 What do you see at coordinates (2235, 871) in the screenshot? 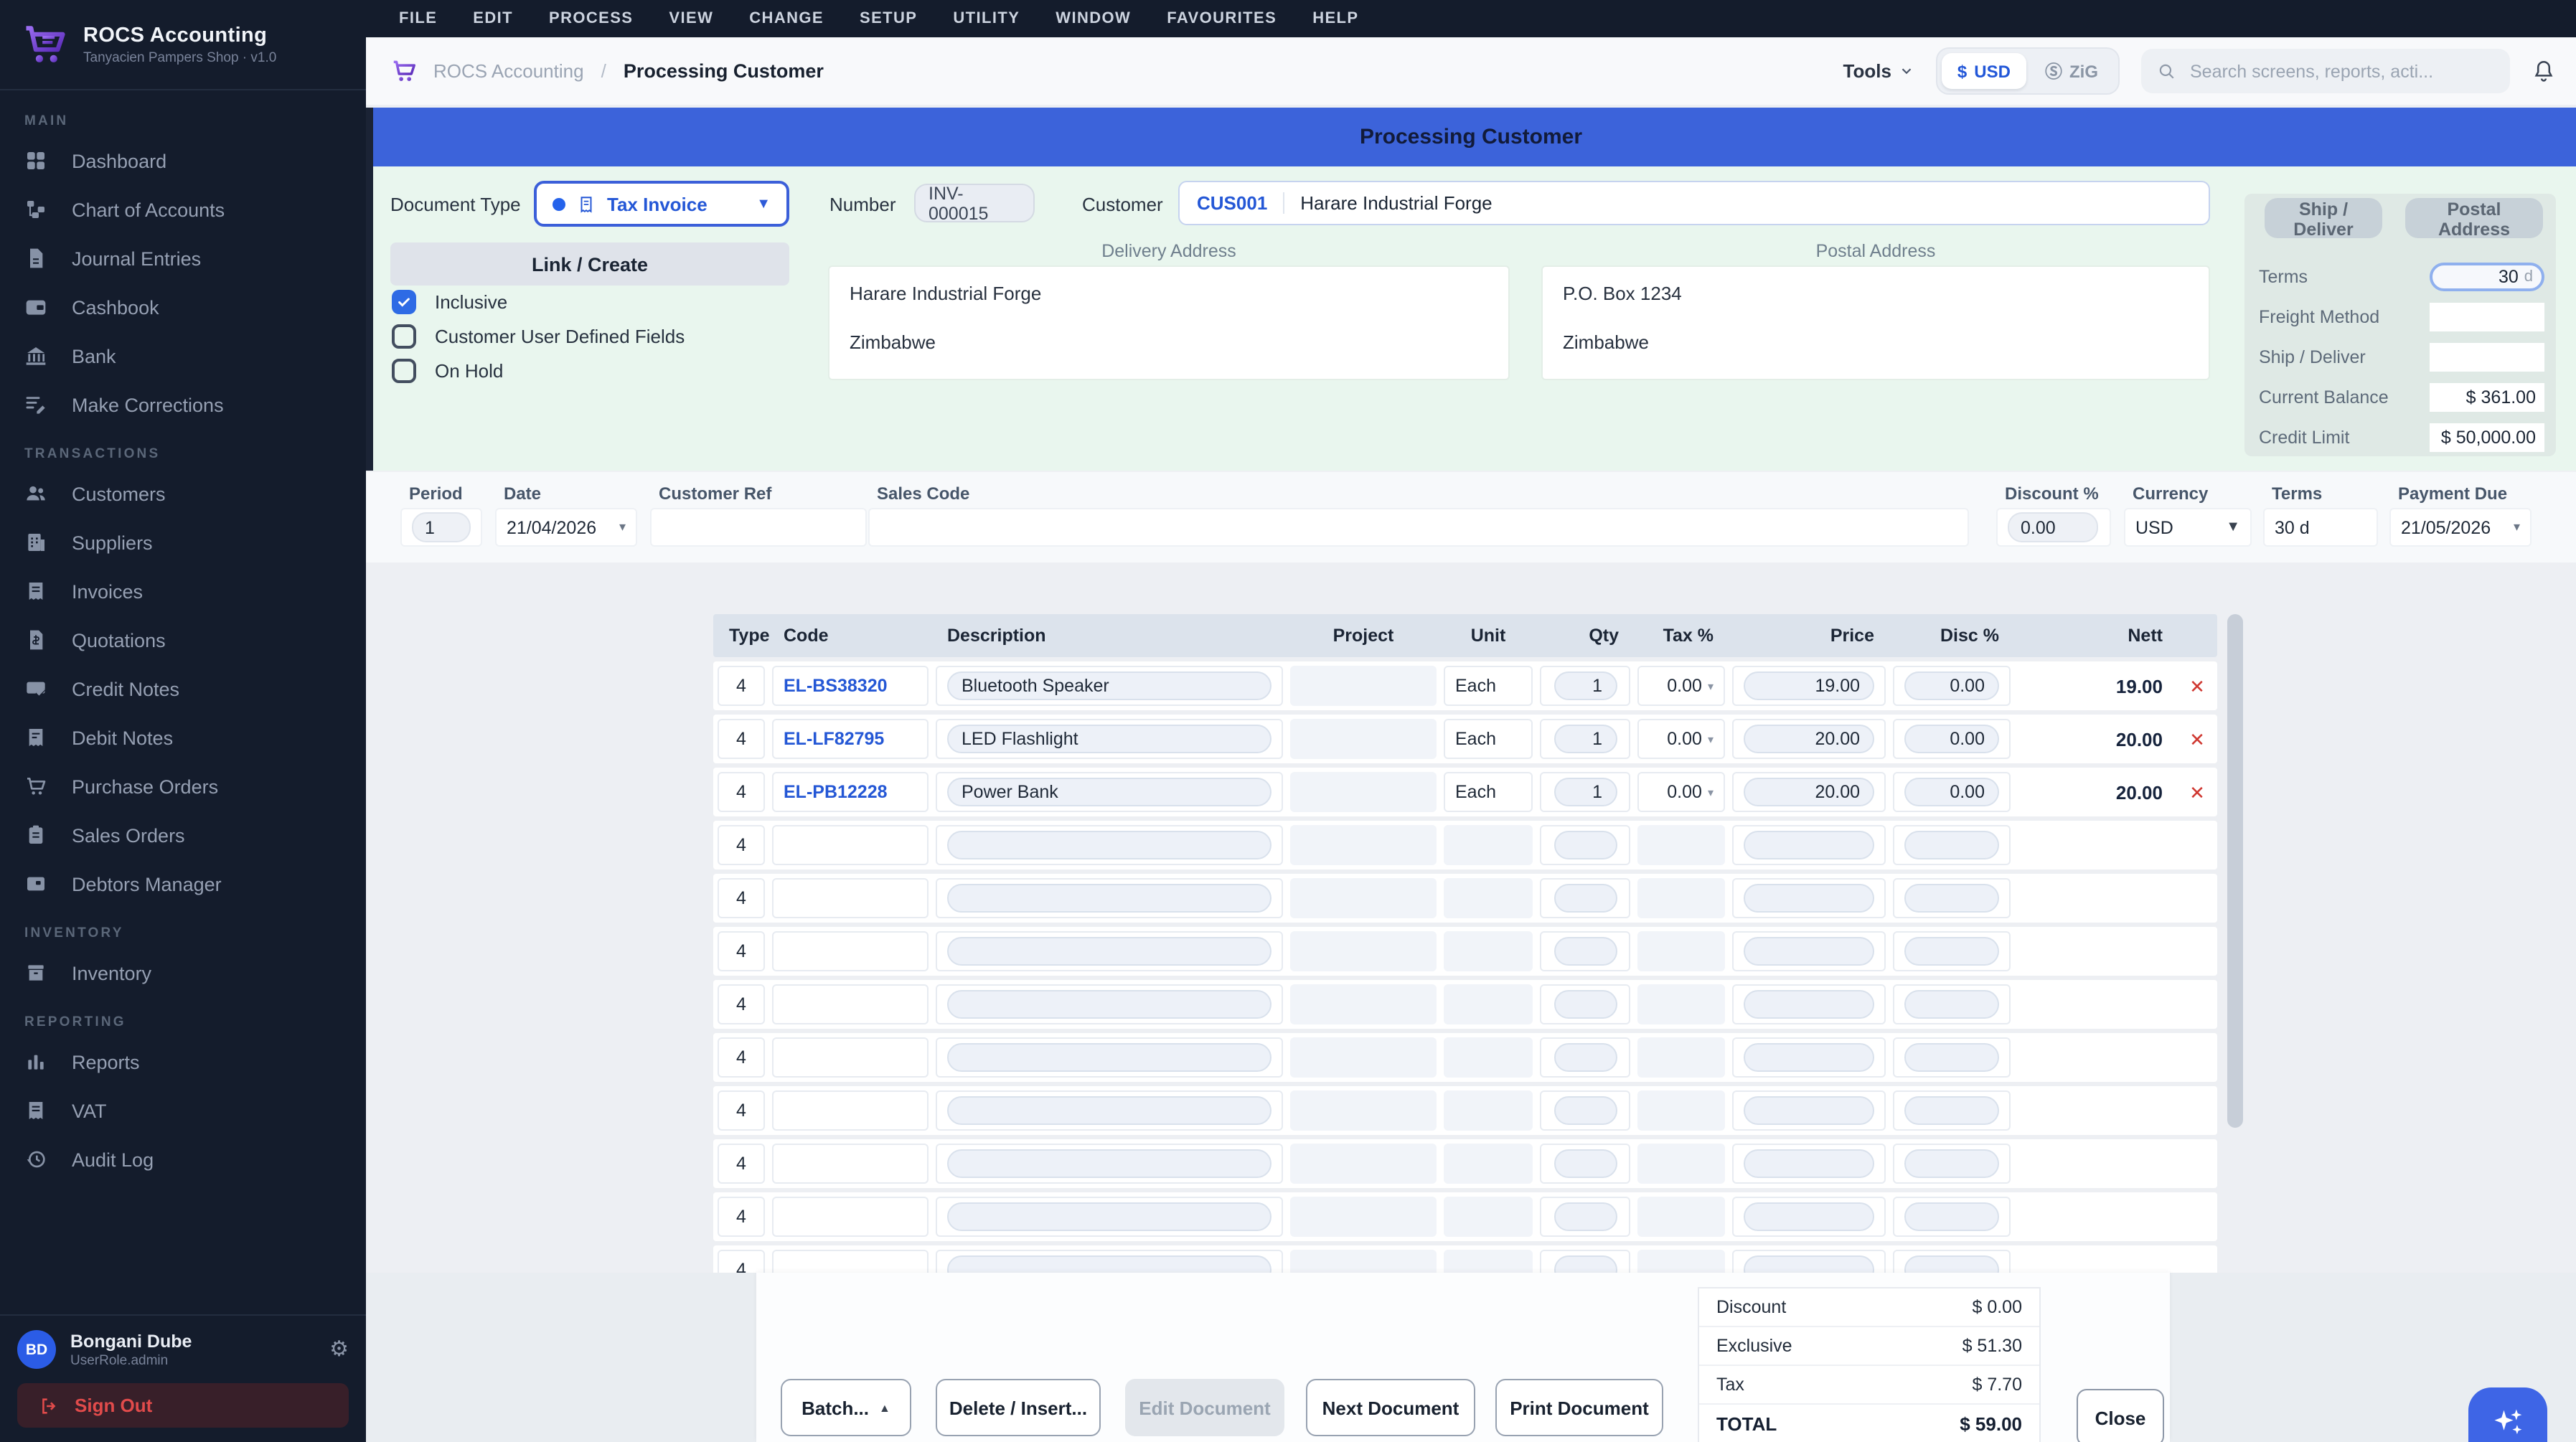
I see `table-scrollbar-thumb` at bounding box center [2235, 871].